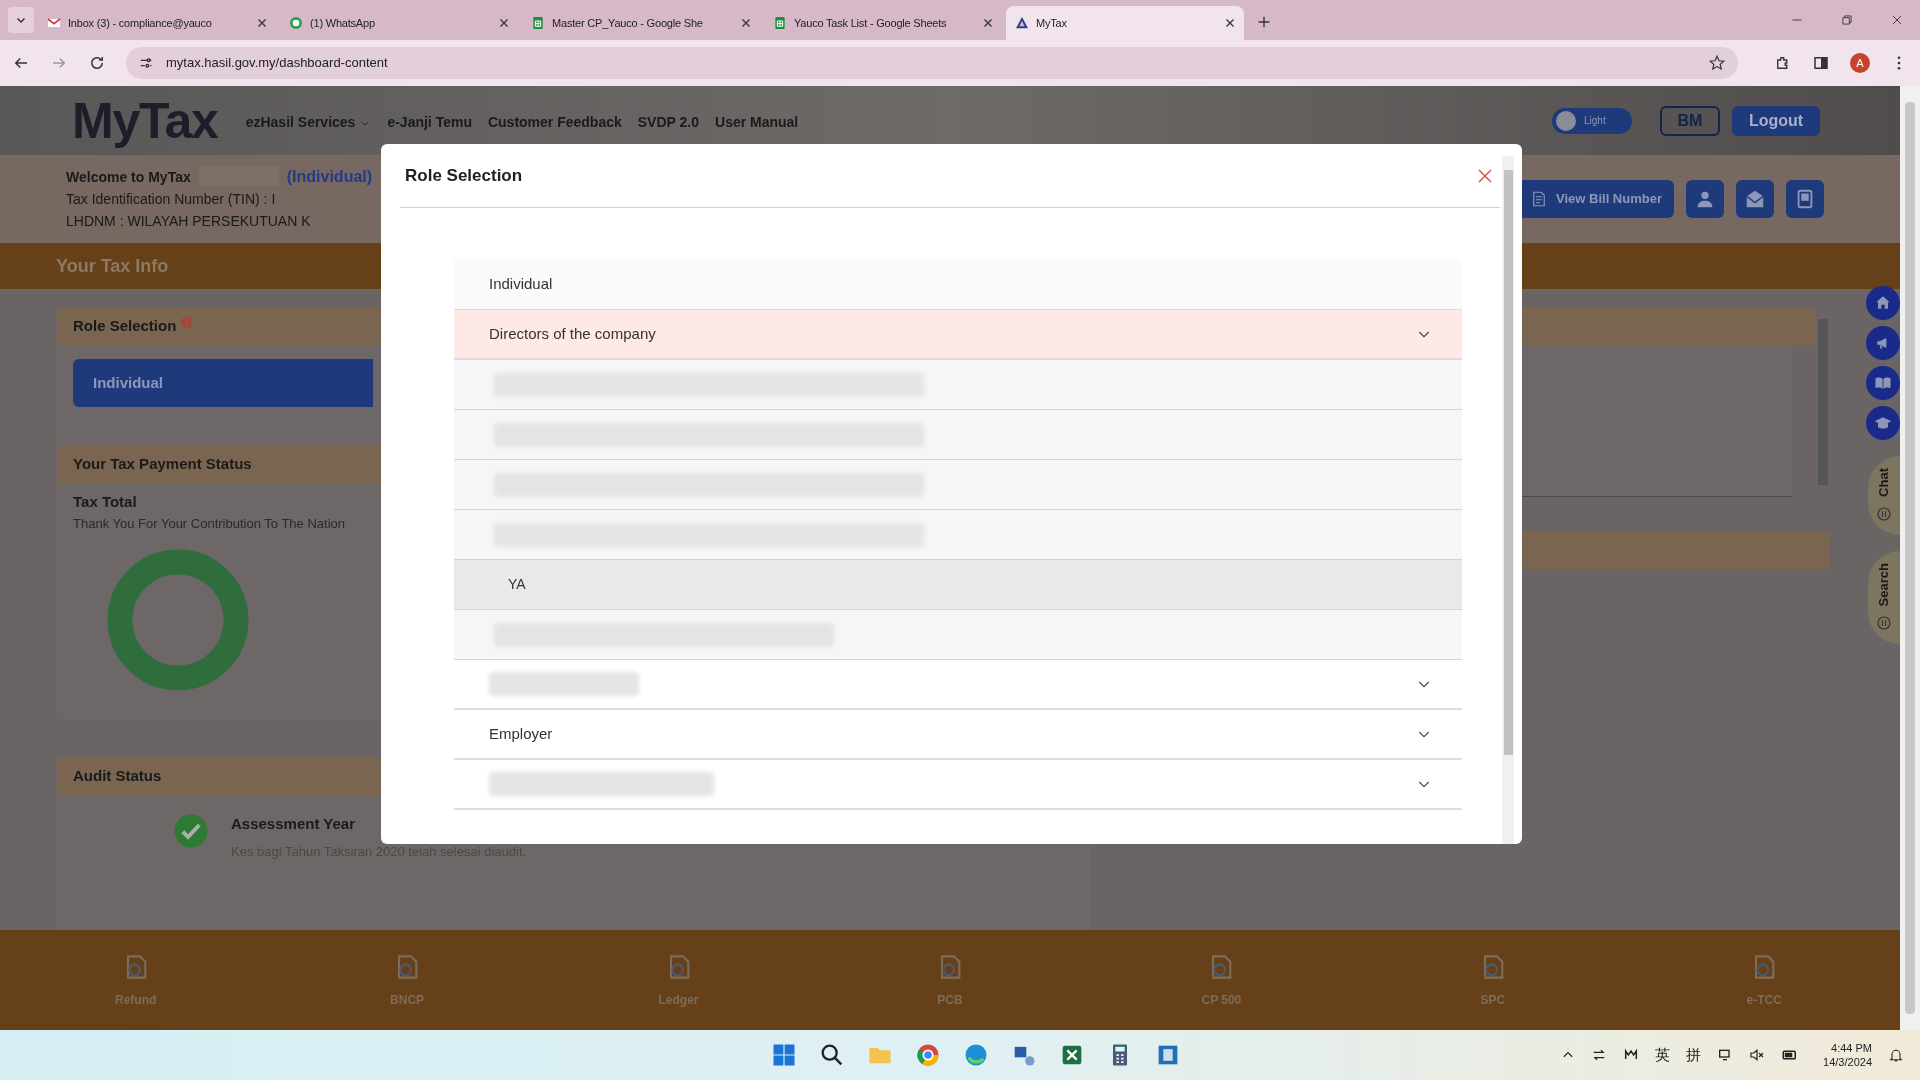 This screenshot has height=1080, width=1920. Describe the element at coordinates (399, 23) in the screenshot. I see `browser-tab: (1) WhatsApp` at that location.